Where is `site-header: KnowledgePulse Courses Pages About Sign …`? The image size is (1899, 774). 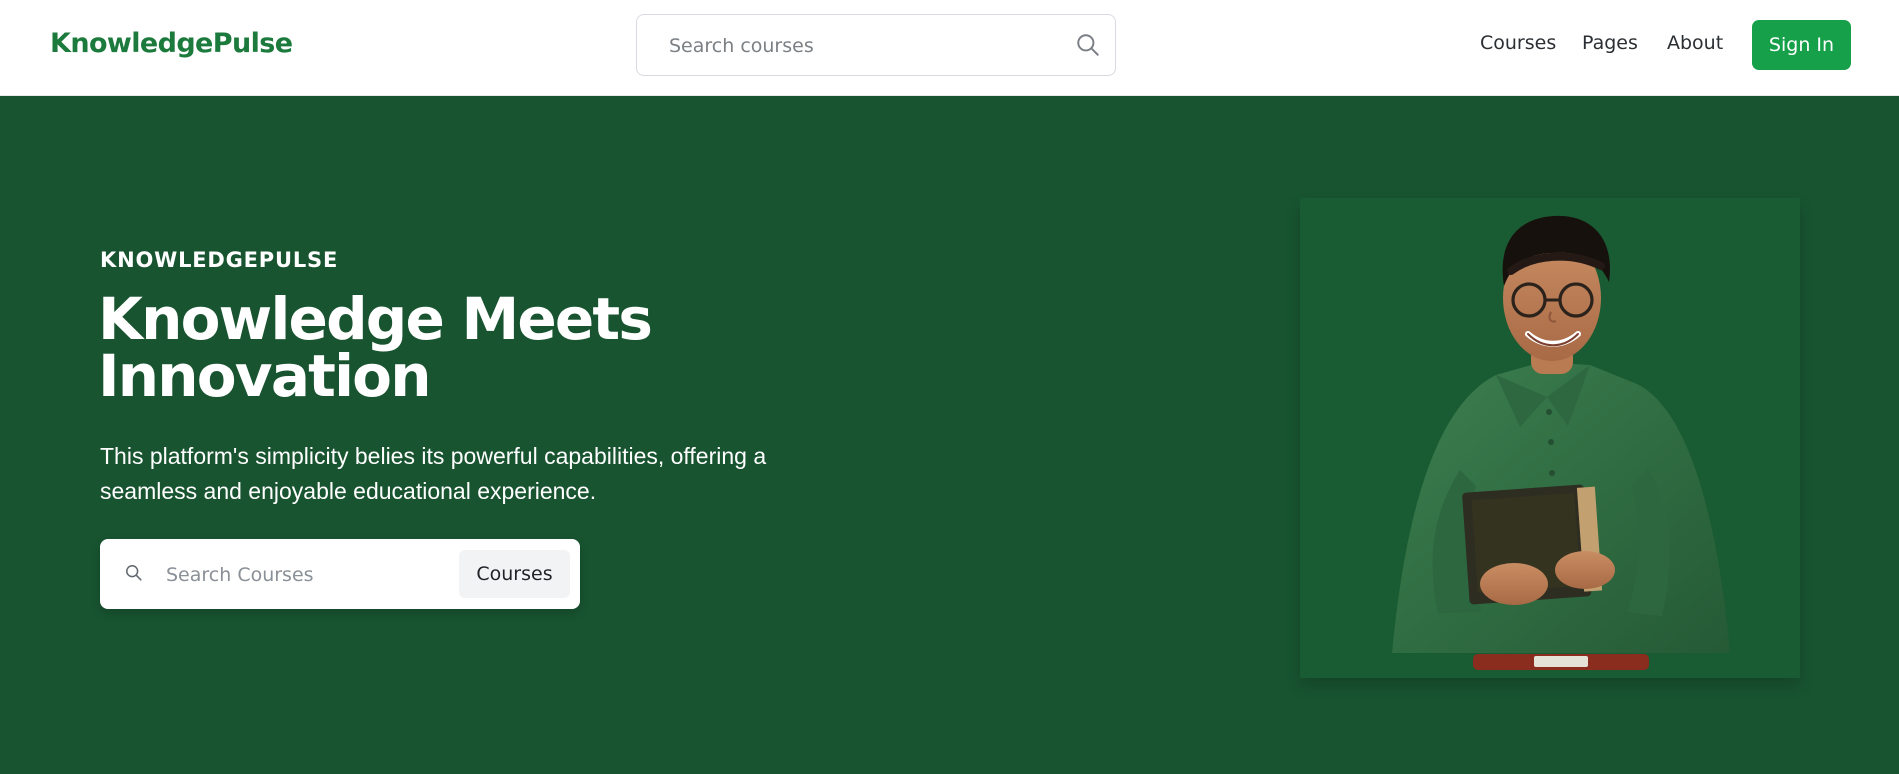
site-header: KnowledgePulse Courses Pages About Sign … is located at coordinates (949, 48).